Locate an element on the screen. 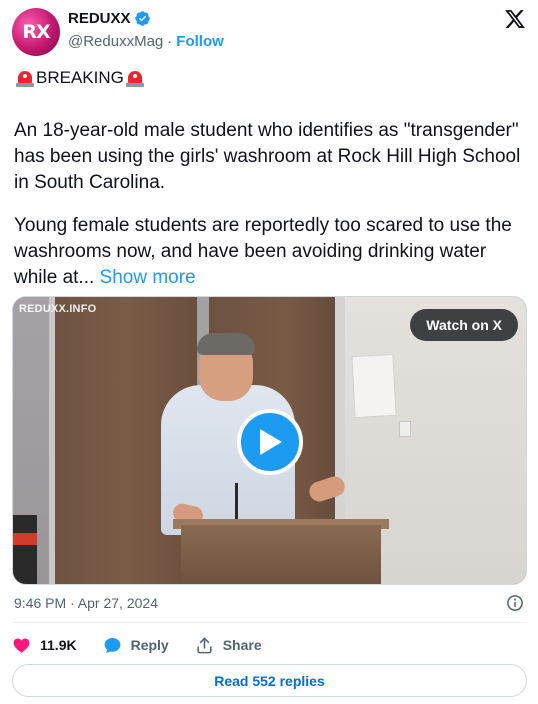 This screenshot has height=704, width=538. show-more-link: Show more is located at coordinates (148, 277).